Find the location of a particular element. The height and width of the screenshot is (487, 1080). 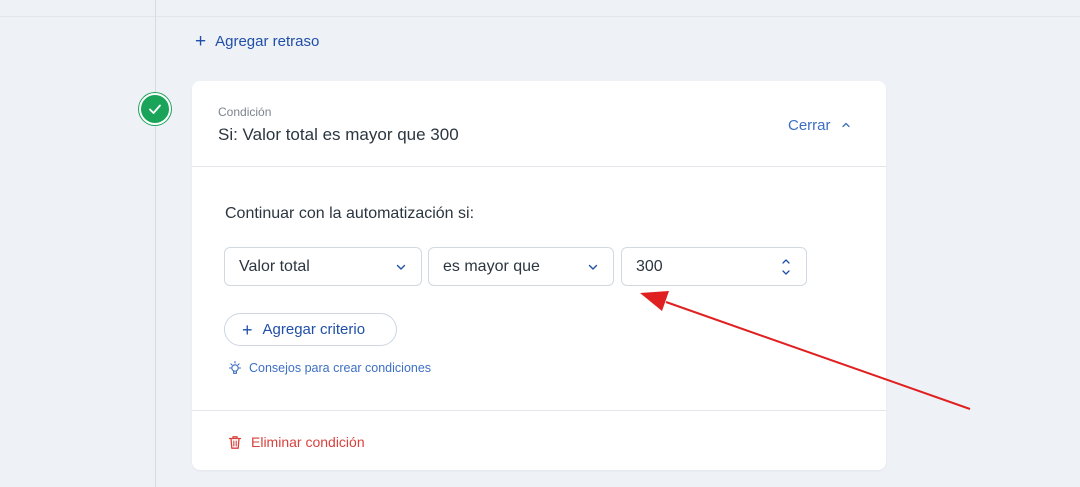

top-divider is located at coordinates (540, 16).